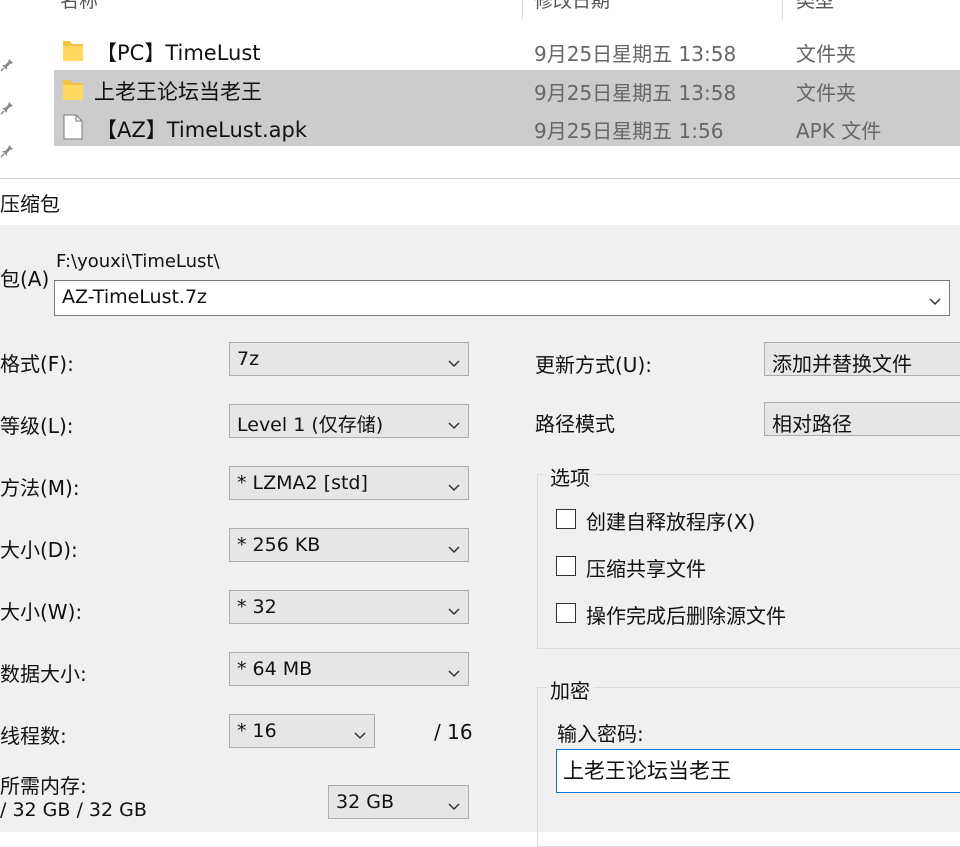 The width and height of the screenshot is (960, 847). What do you see at coordinates (257, 731) in the screenshot?
I see `threads-value: * 16` at bounding box center [257, 731].